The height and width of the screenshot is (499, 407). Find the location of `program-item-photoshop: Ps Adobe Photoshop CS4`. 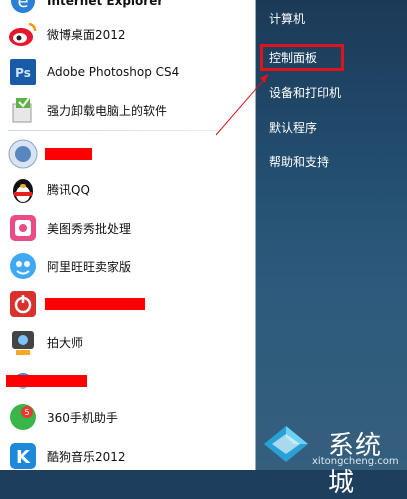

program-item-photoshop: Ps Adobe Photoshop CS4 is located at coordinates (127, 72).